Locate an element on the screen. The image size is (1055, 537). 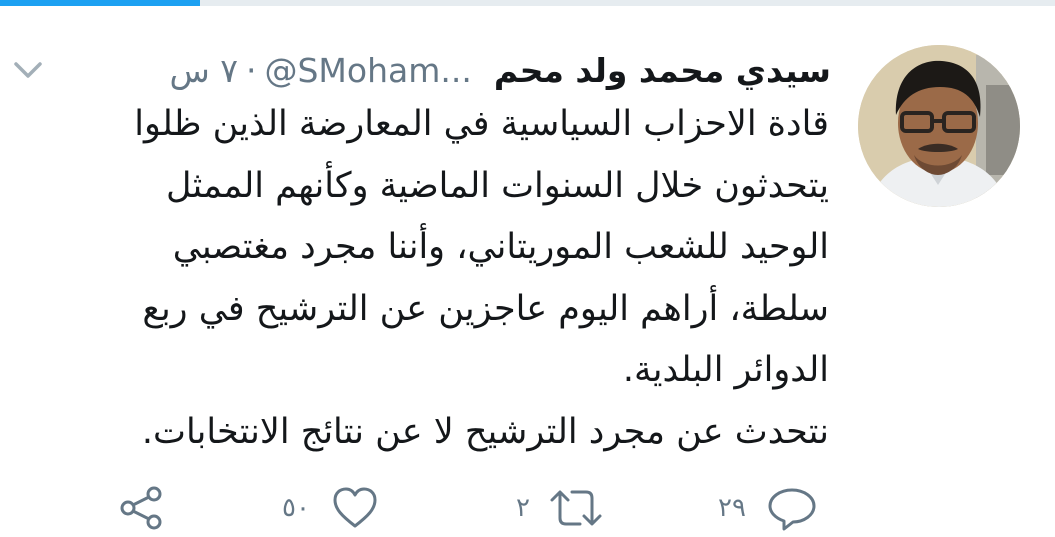
tweet-actions: ٥٠ ٢ ٢٩ is located at coordinates (527, 508).